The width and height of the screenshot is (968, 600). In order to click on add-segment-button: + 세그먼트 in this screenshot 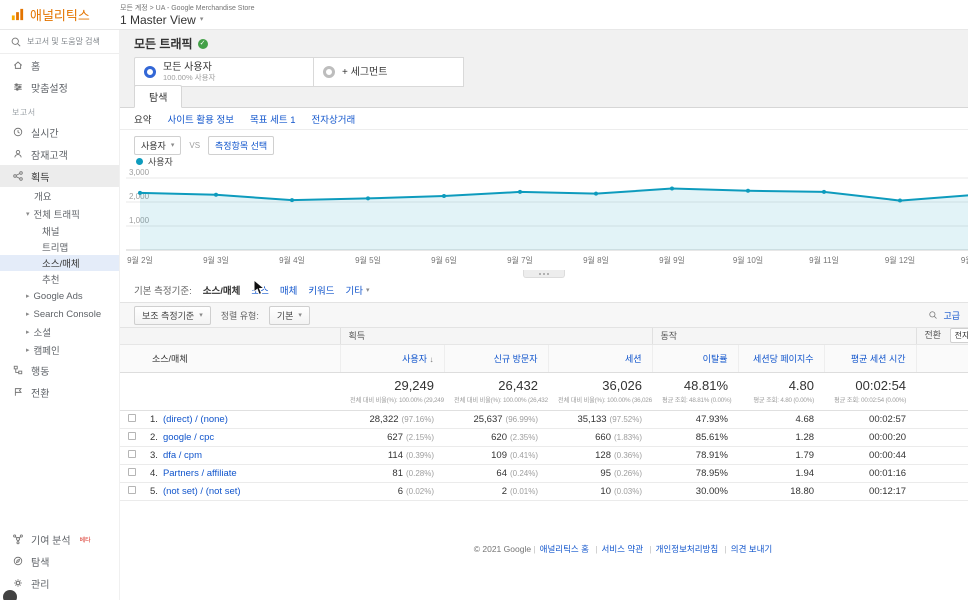, I will do `click(389, 72)`.